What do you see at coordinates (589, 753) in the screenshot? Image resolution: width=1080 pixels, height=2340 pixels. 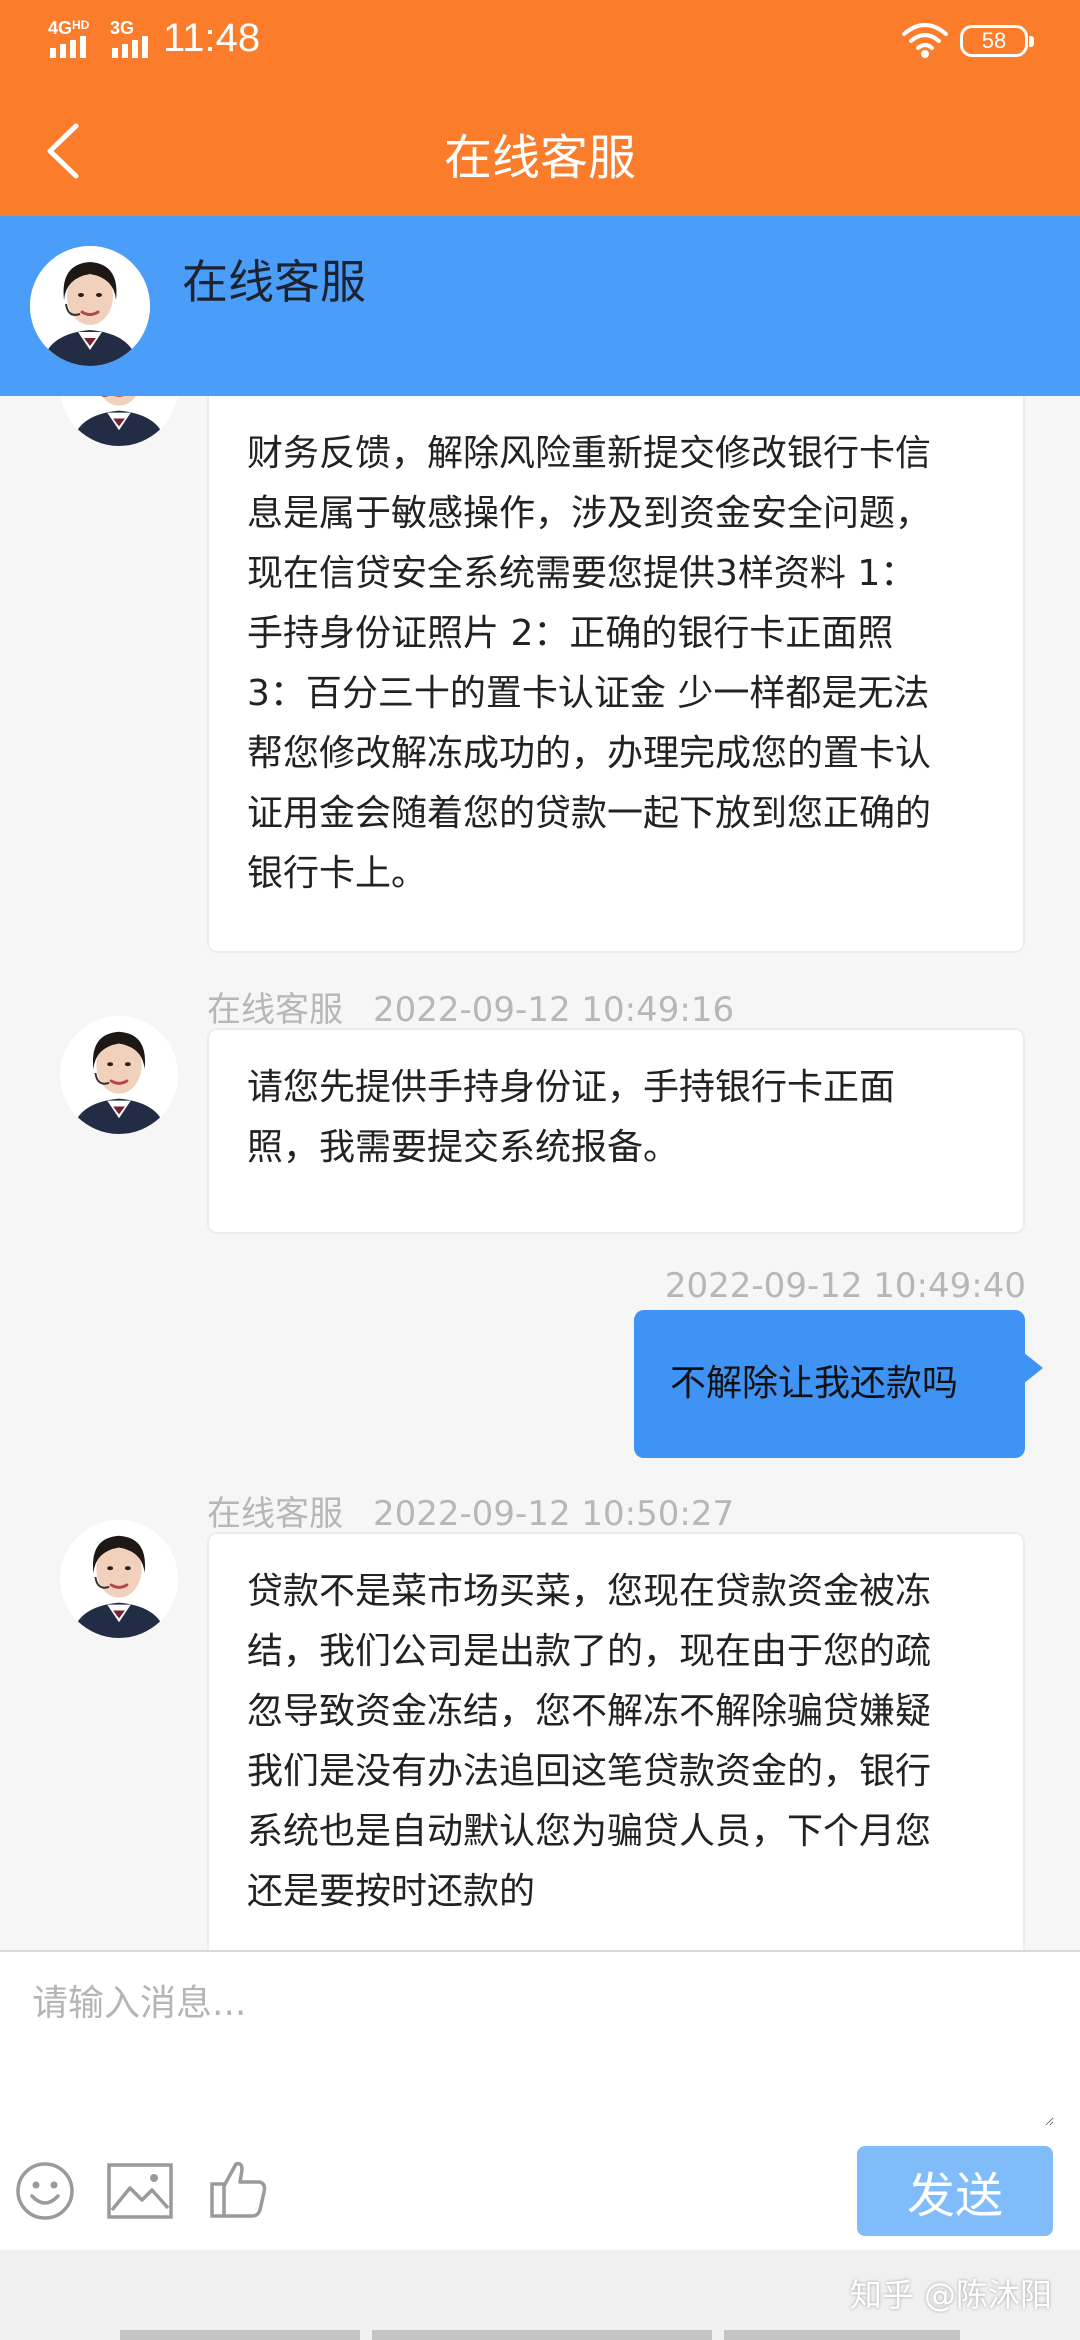 I see `message-line: 帮您修改解冻成功的，办理完成您的置卡认` at bounding box center [589, 753].